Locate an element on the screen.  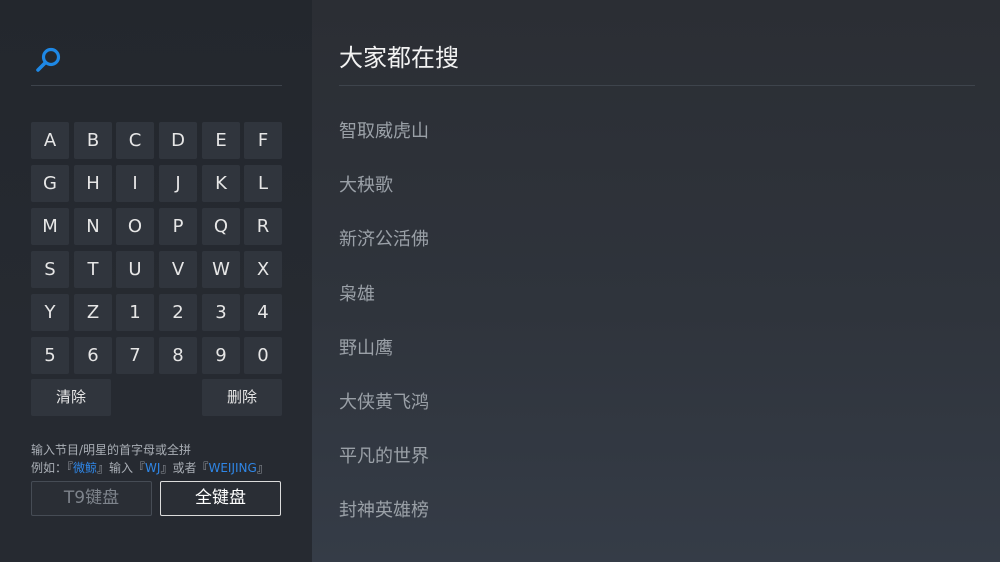
key-l: L is located at coordinates (263, 183).